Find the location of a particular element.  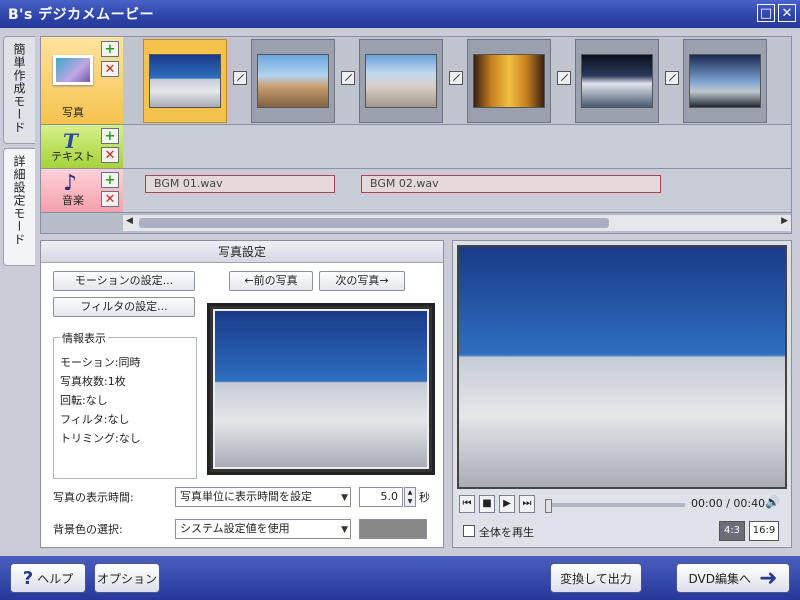

help-button: ? ヘルプ is located at coordinates (48, 578).